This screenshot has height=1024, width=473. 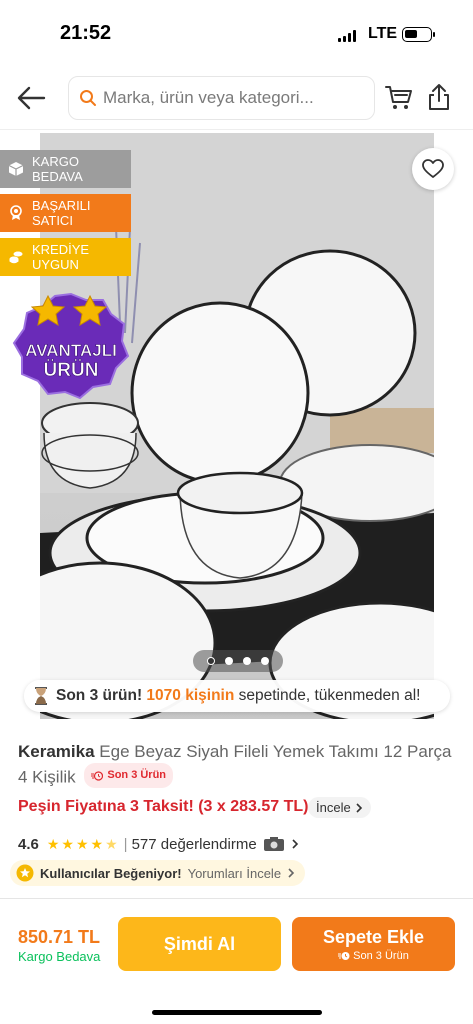 I want to click on buy-now-button: Şimdi Al, so click(x=199, y=944).